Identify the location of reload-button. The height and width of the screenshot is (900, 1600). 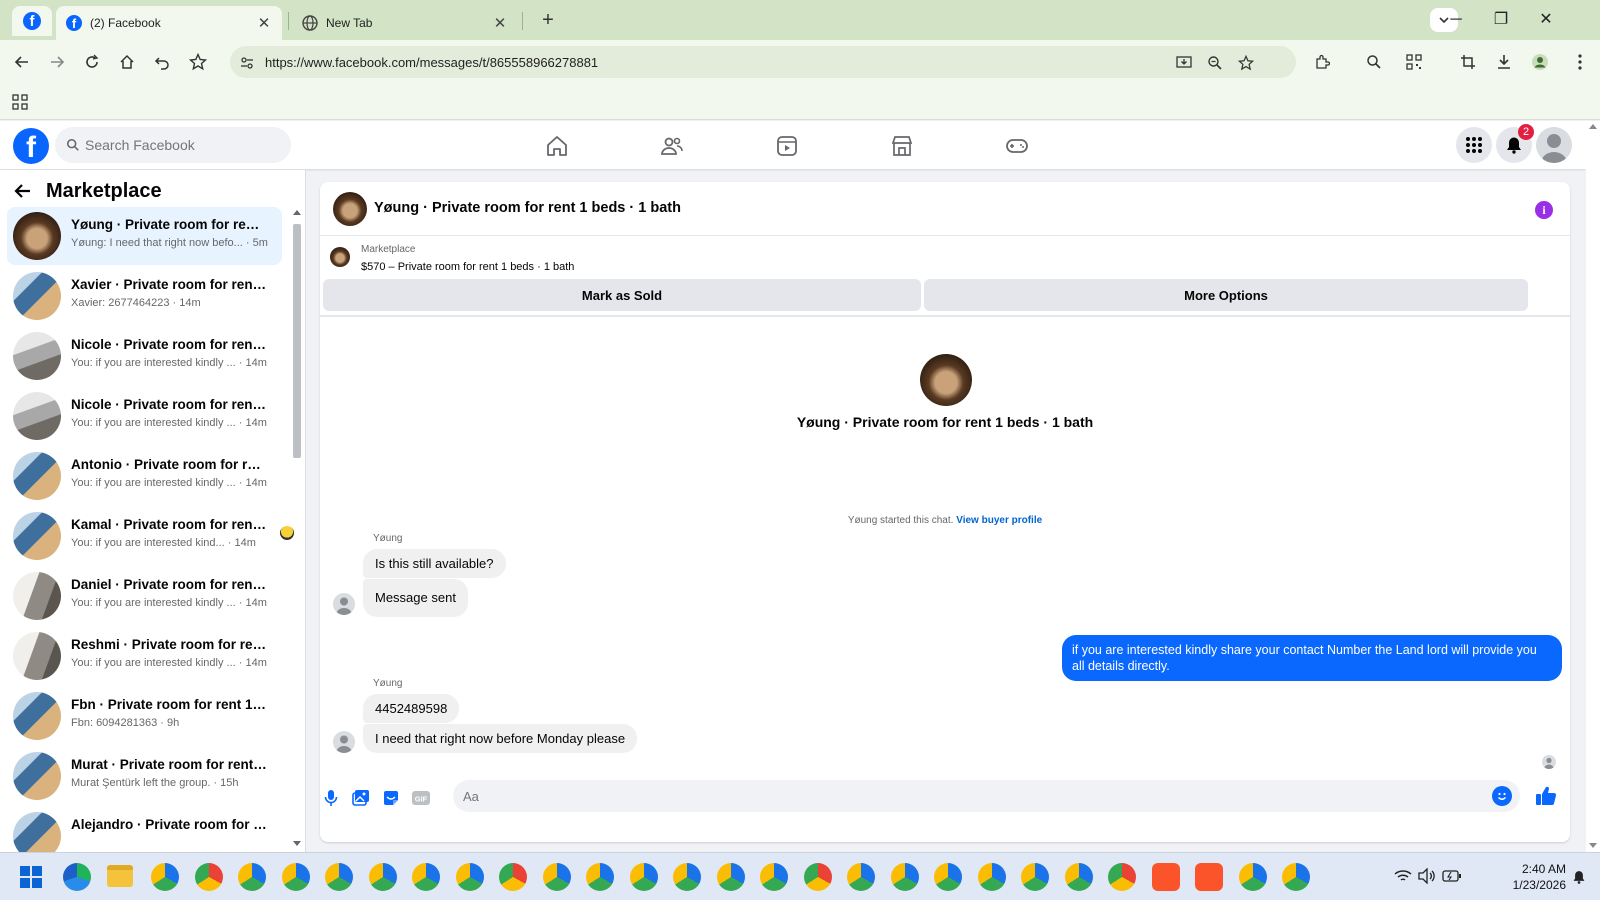
(92, 62).